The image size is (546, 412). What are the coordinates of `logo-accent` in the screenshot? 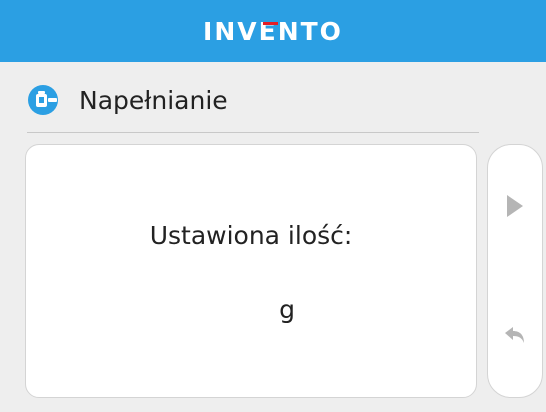 It's located at (271, 23).